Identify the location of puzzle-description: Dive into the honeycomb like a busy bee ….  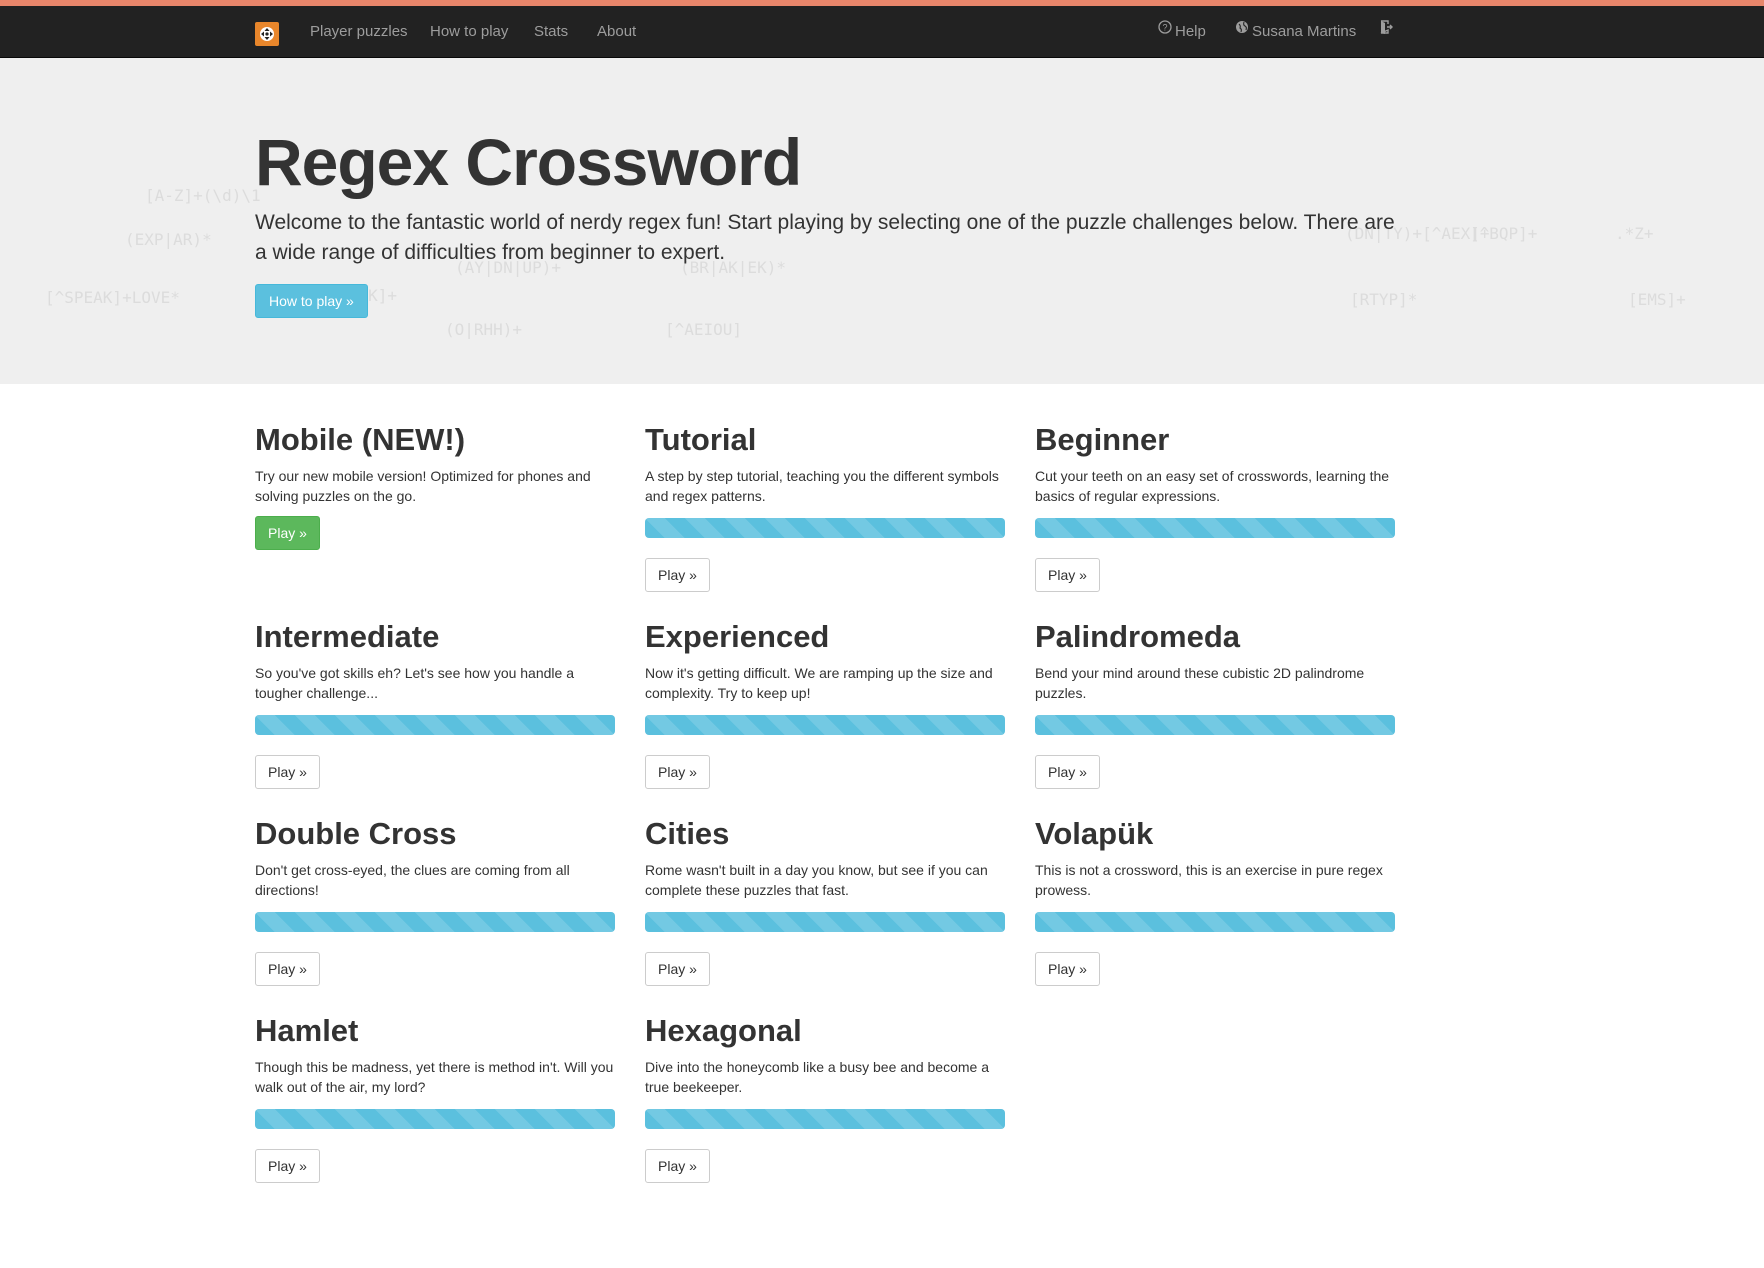
(817, 1077).